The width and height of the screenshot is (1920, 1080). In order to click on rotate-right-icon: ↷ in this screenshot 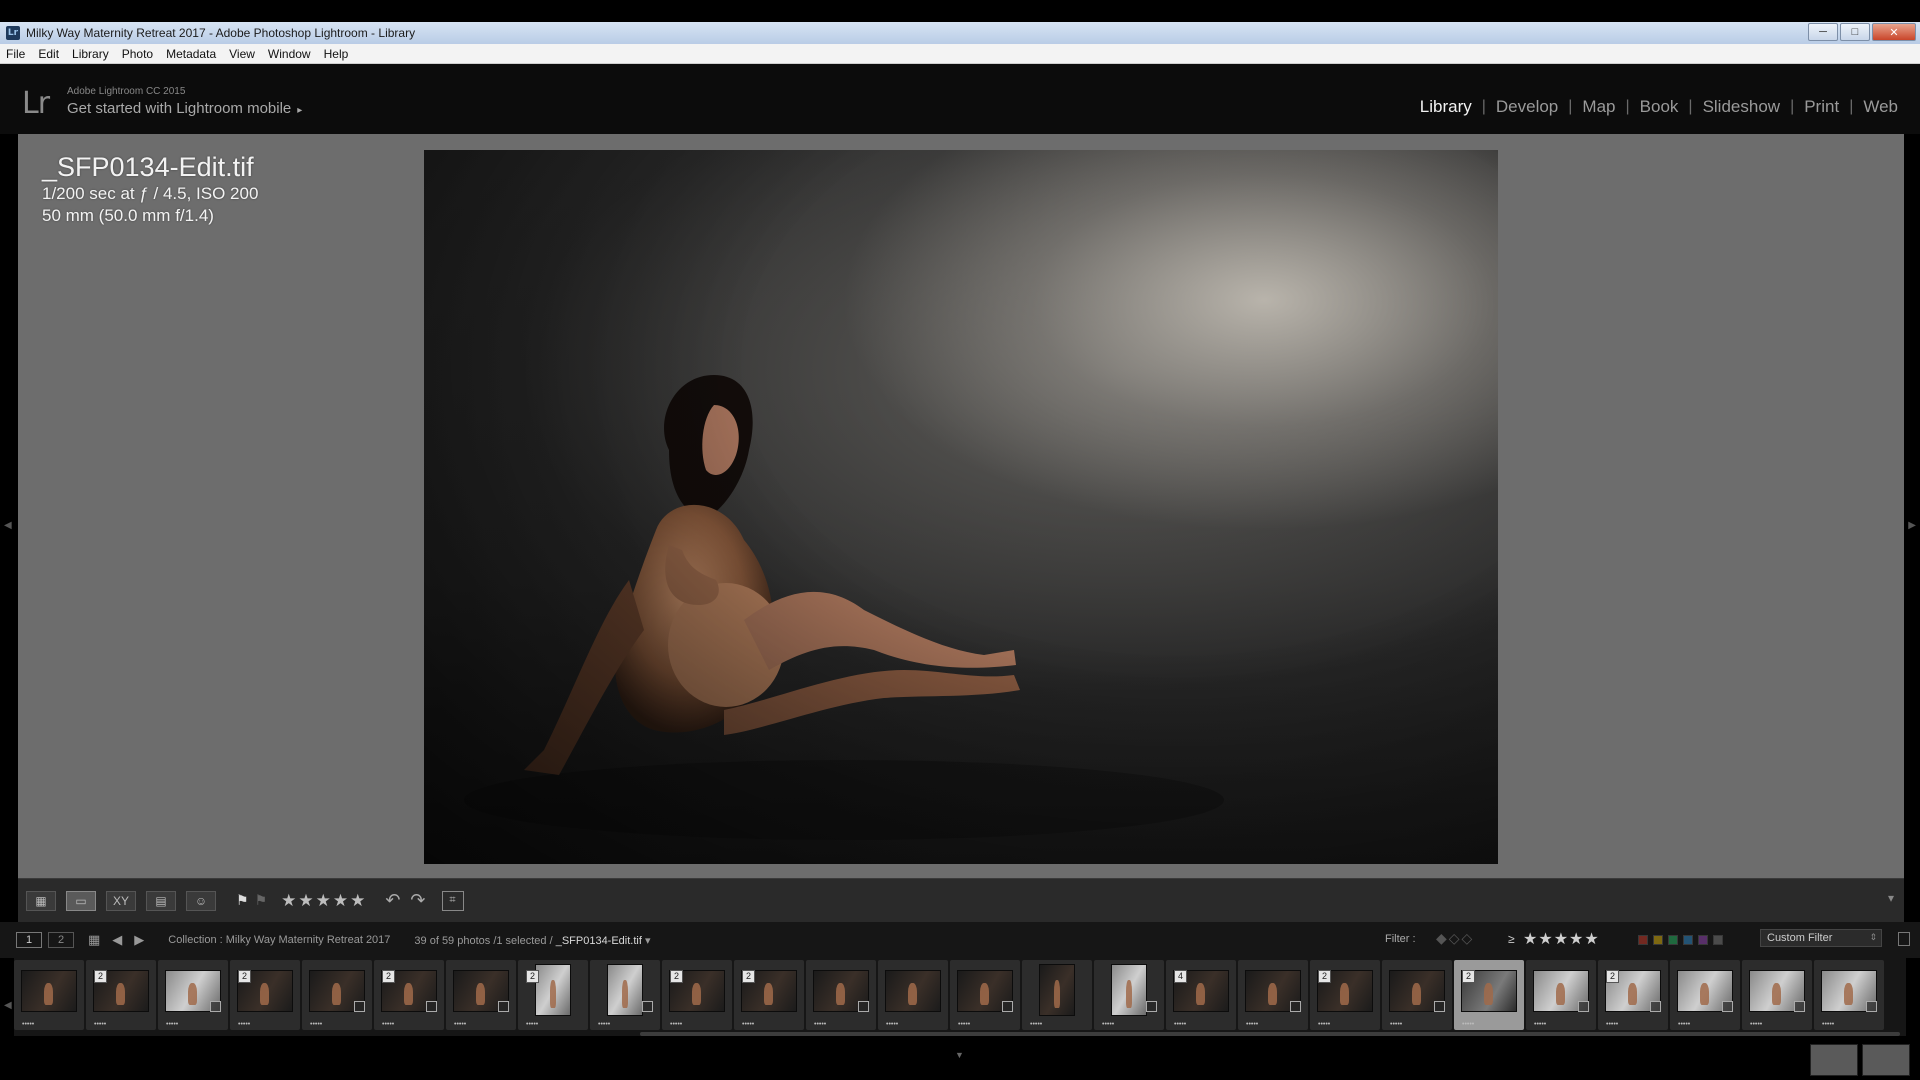, I will do `click(417, 900)`.